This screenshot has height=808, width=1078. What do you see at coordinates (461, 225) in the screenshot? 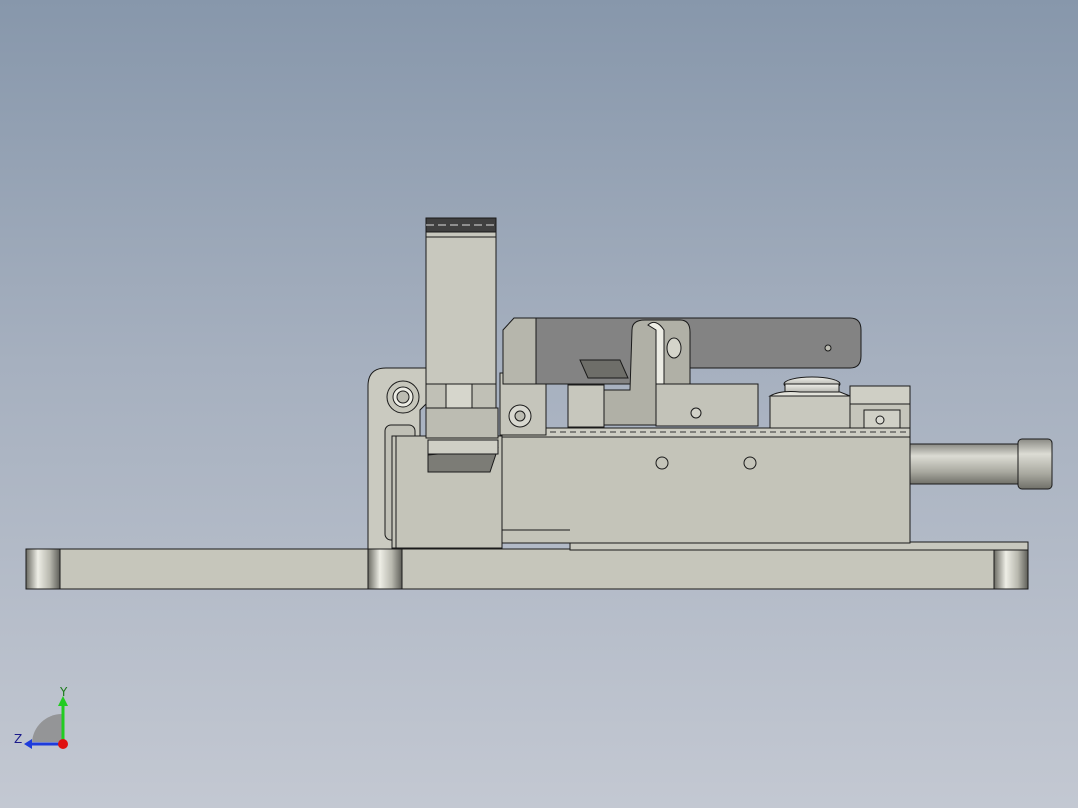
I see `clamp-cap` at bounding box center [461, 225].